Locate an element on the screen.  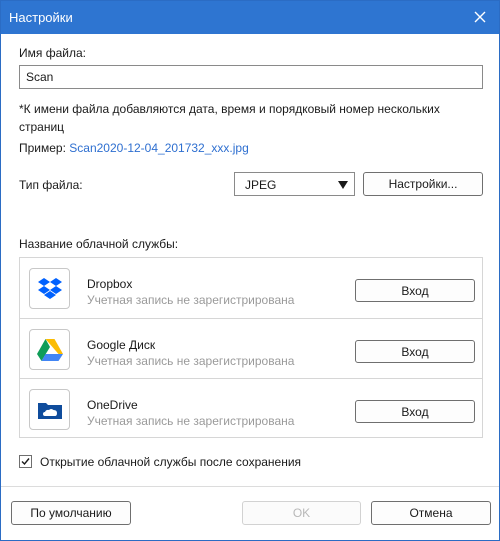
google-drive-icon is located at coordinates (49, 349).